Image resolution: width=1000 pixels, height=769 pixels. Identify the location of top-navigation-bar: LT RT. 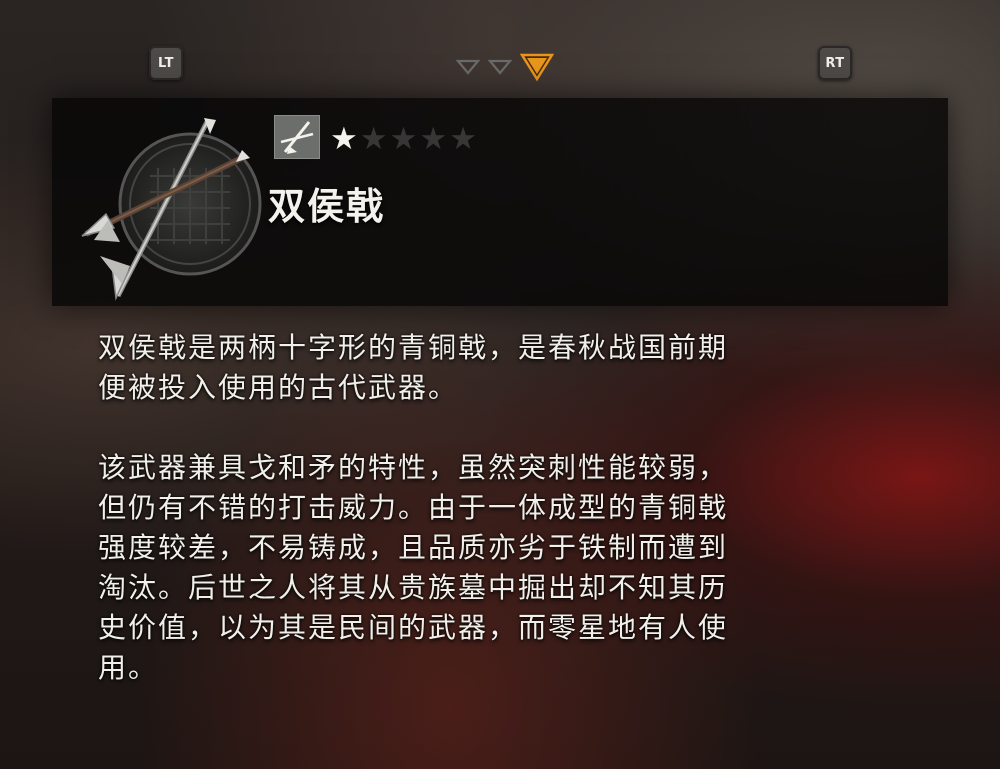
(500, 67).